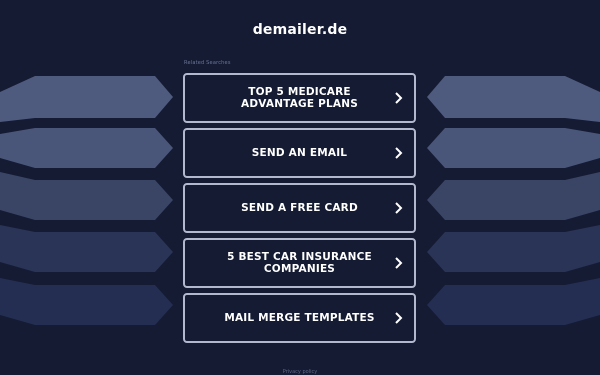 Image resolution: width=600 pixels, height=375 pixels. I want to click on related-search-label: TOP 5 MEDICARE ADVANTAGE PLANS, so click(299, 98).